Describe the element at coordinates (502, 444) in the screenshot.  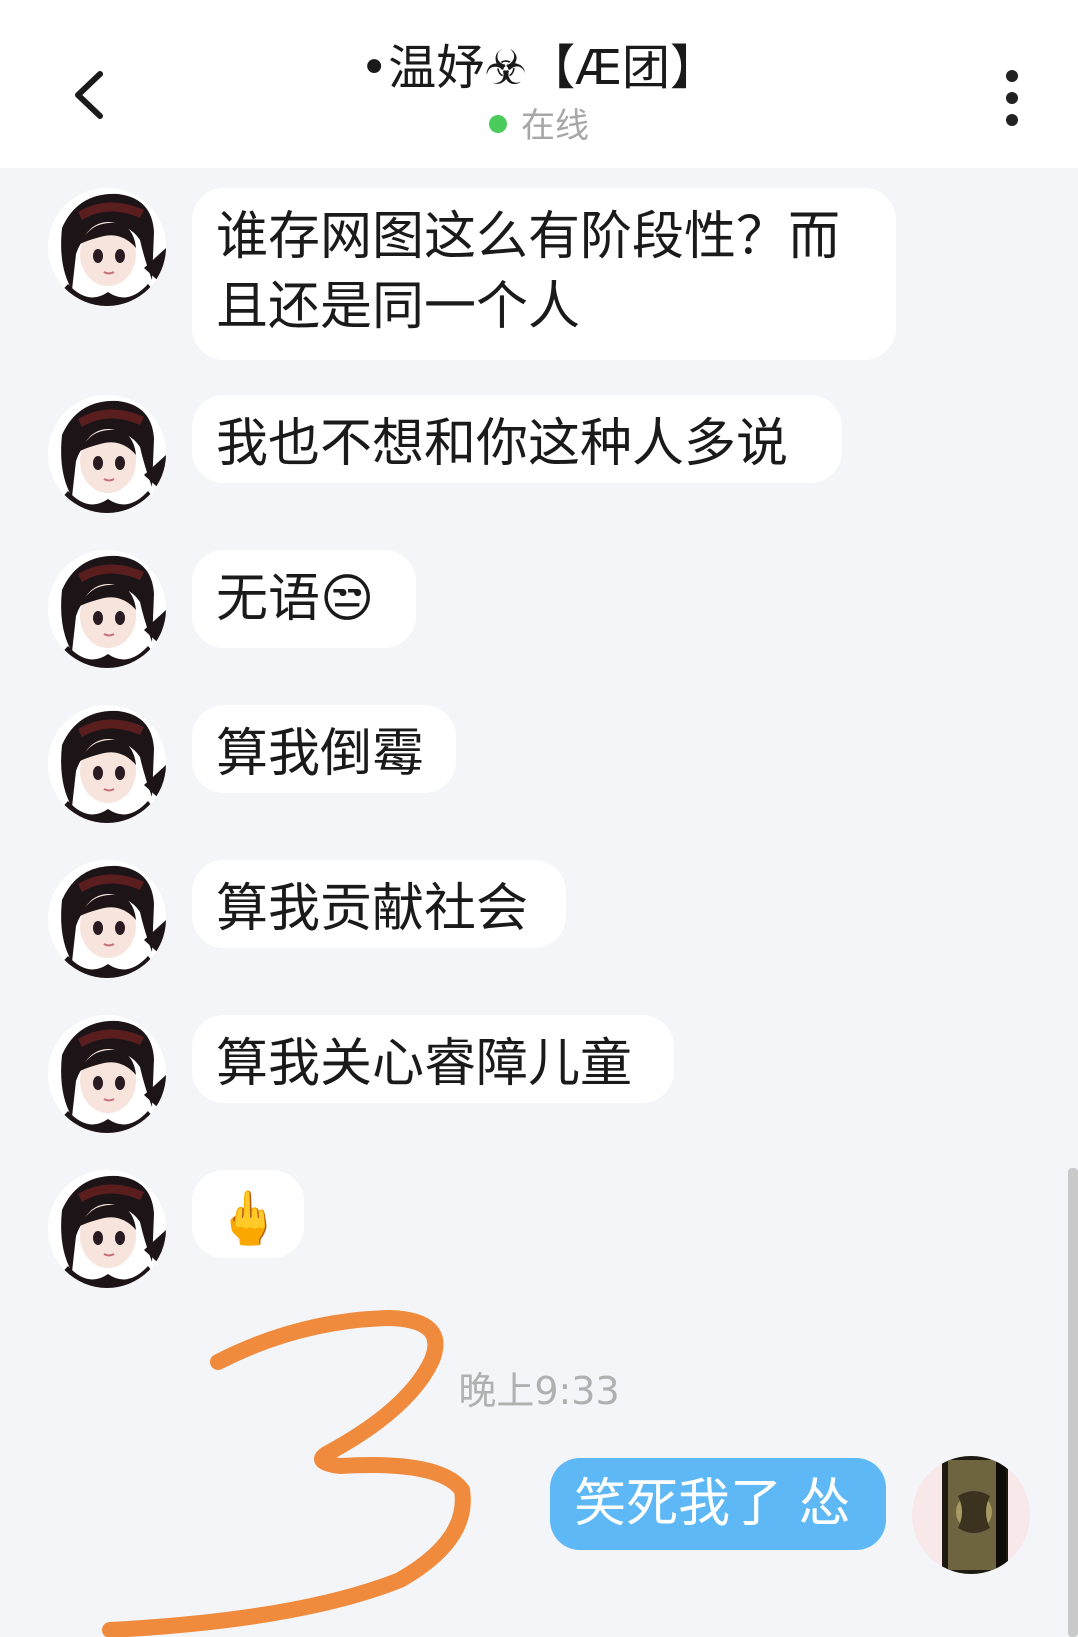
I see `message-text: 我也不想和你这种人多说` at that location.